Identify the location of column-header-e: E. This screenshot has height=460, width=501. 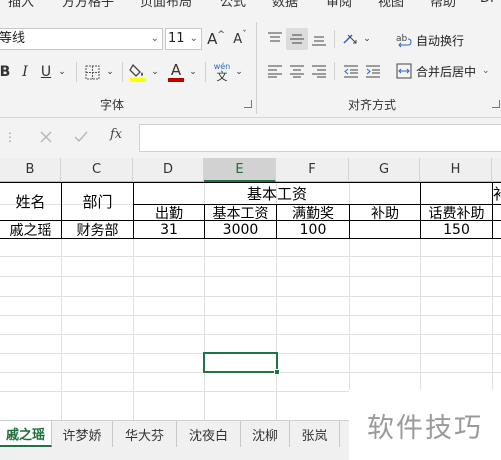
(240, 170).